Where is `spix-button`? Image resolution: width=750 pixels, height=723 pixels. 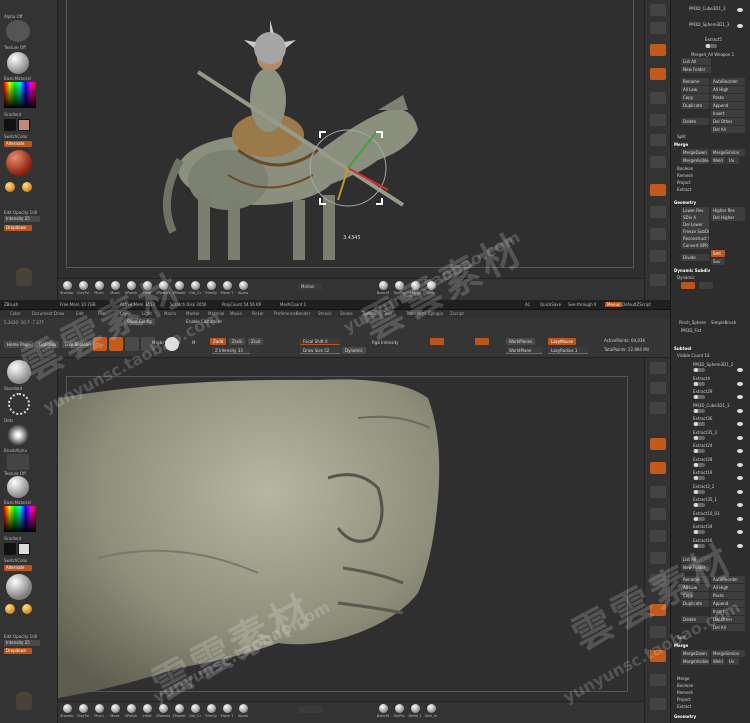 spix-button is located at coordinates (658, 388).